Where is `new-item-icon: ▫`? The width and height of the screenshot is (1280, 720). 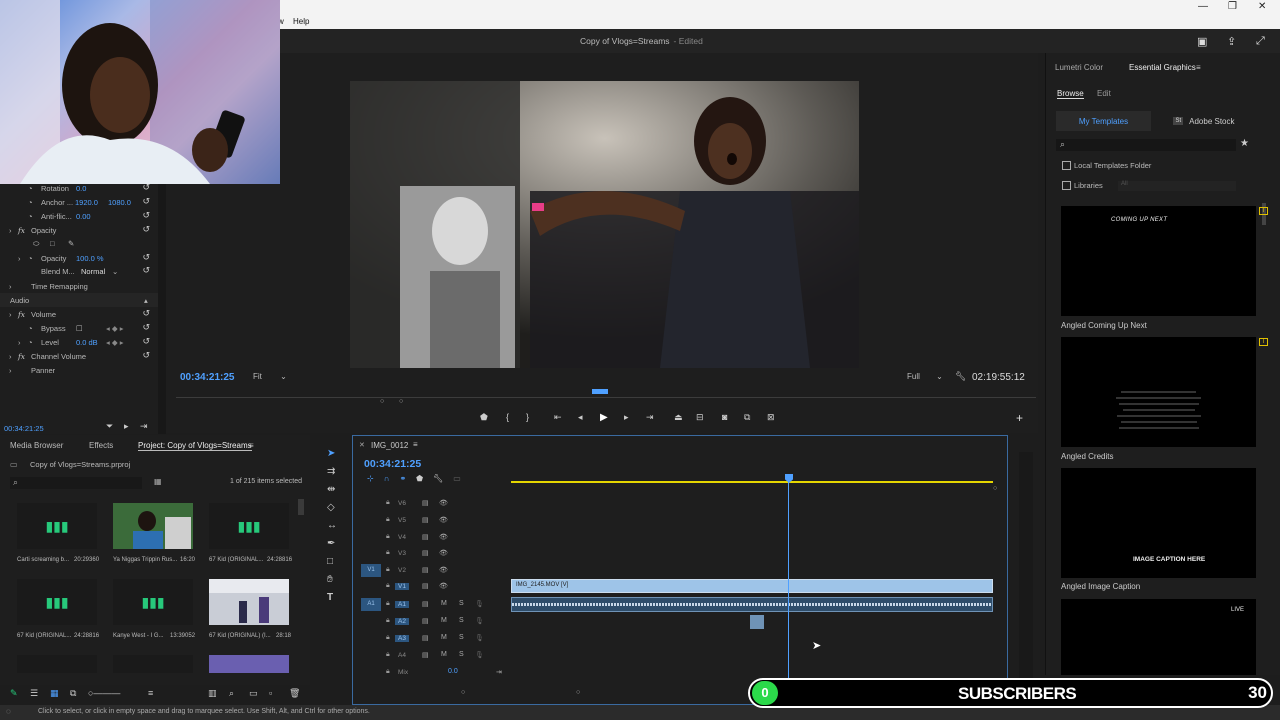 new-item-icon: ▫ is located at coordinates (270, 693).